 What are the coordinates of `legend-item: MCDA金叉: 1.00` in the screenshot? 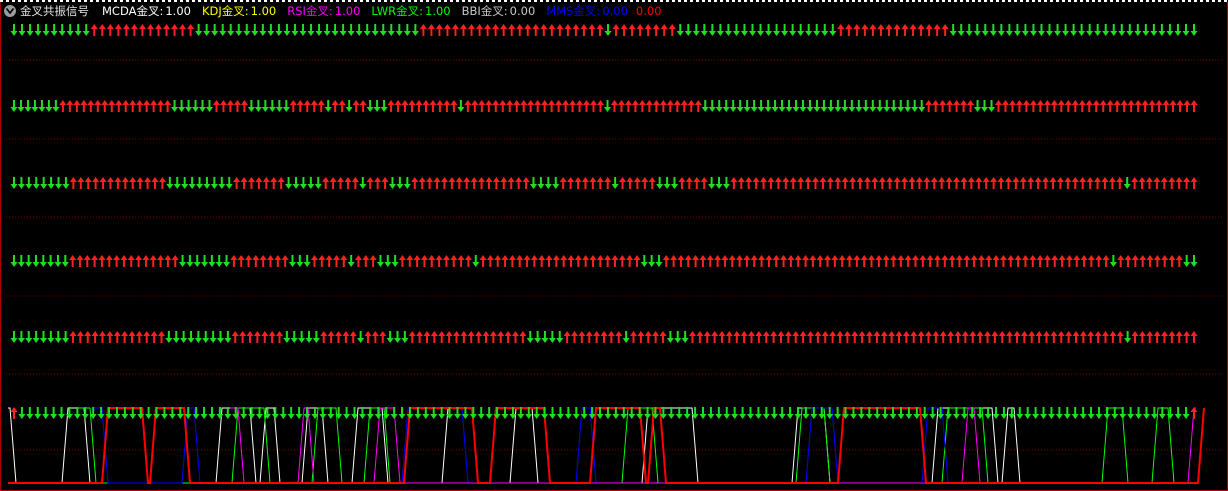 It's located at (146, 11).